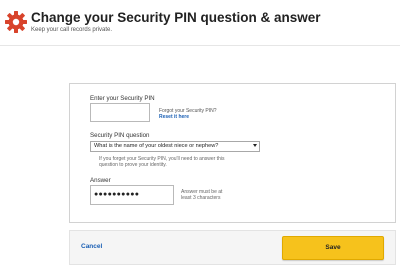  Describe the element at coordinates (91, 246) in the screenshot. I see `cancel-button: Cancel` at that location.